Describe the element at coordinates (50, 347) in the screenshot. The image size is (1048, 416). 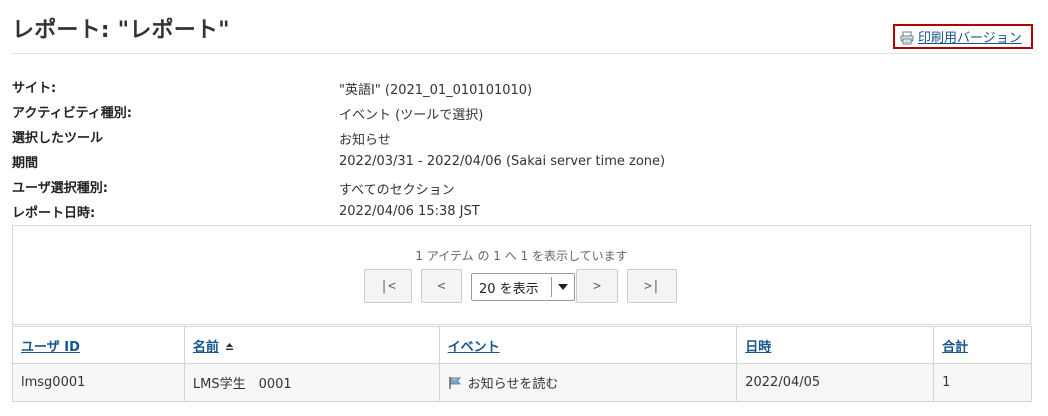
I see `sort-link-user-id: ユーザ ID` at that location.